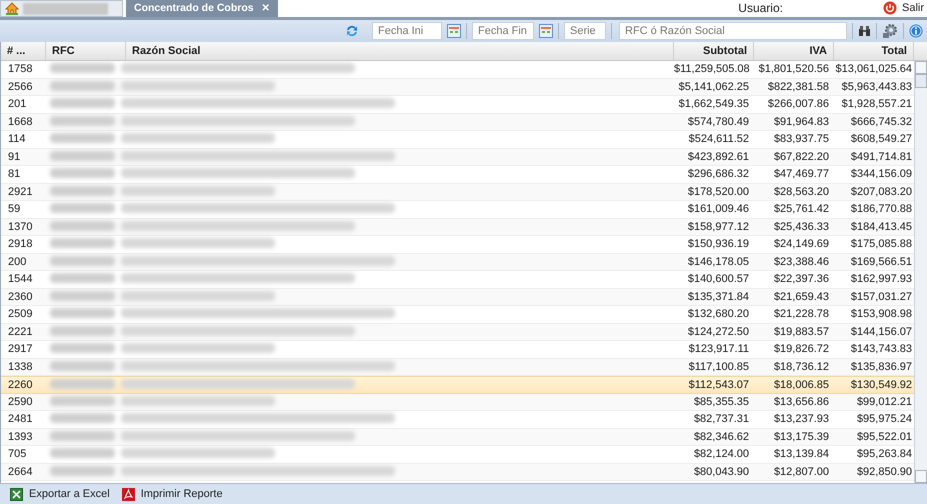 The height and width of the screenshot is (504, 927). I want to click on column-header: Subtotal, so click(714, 51).